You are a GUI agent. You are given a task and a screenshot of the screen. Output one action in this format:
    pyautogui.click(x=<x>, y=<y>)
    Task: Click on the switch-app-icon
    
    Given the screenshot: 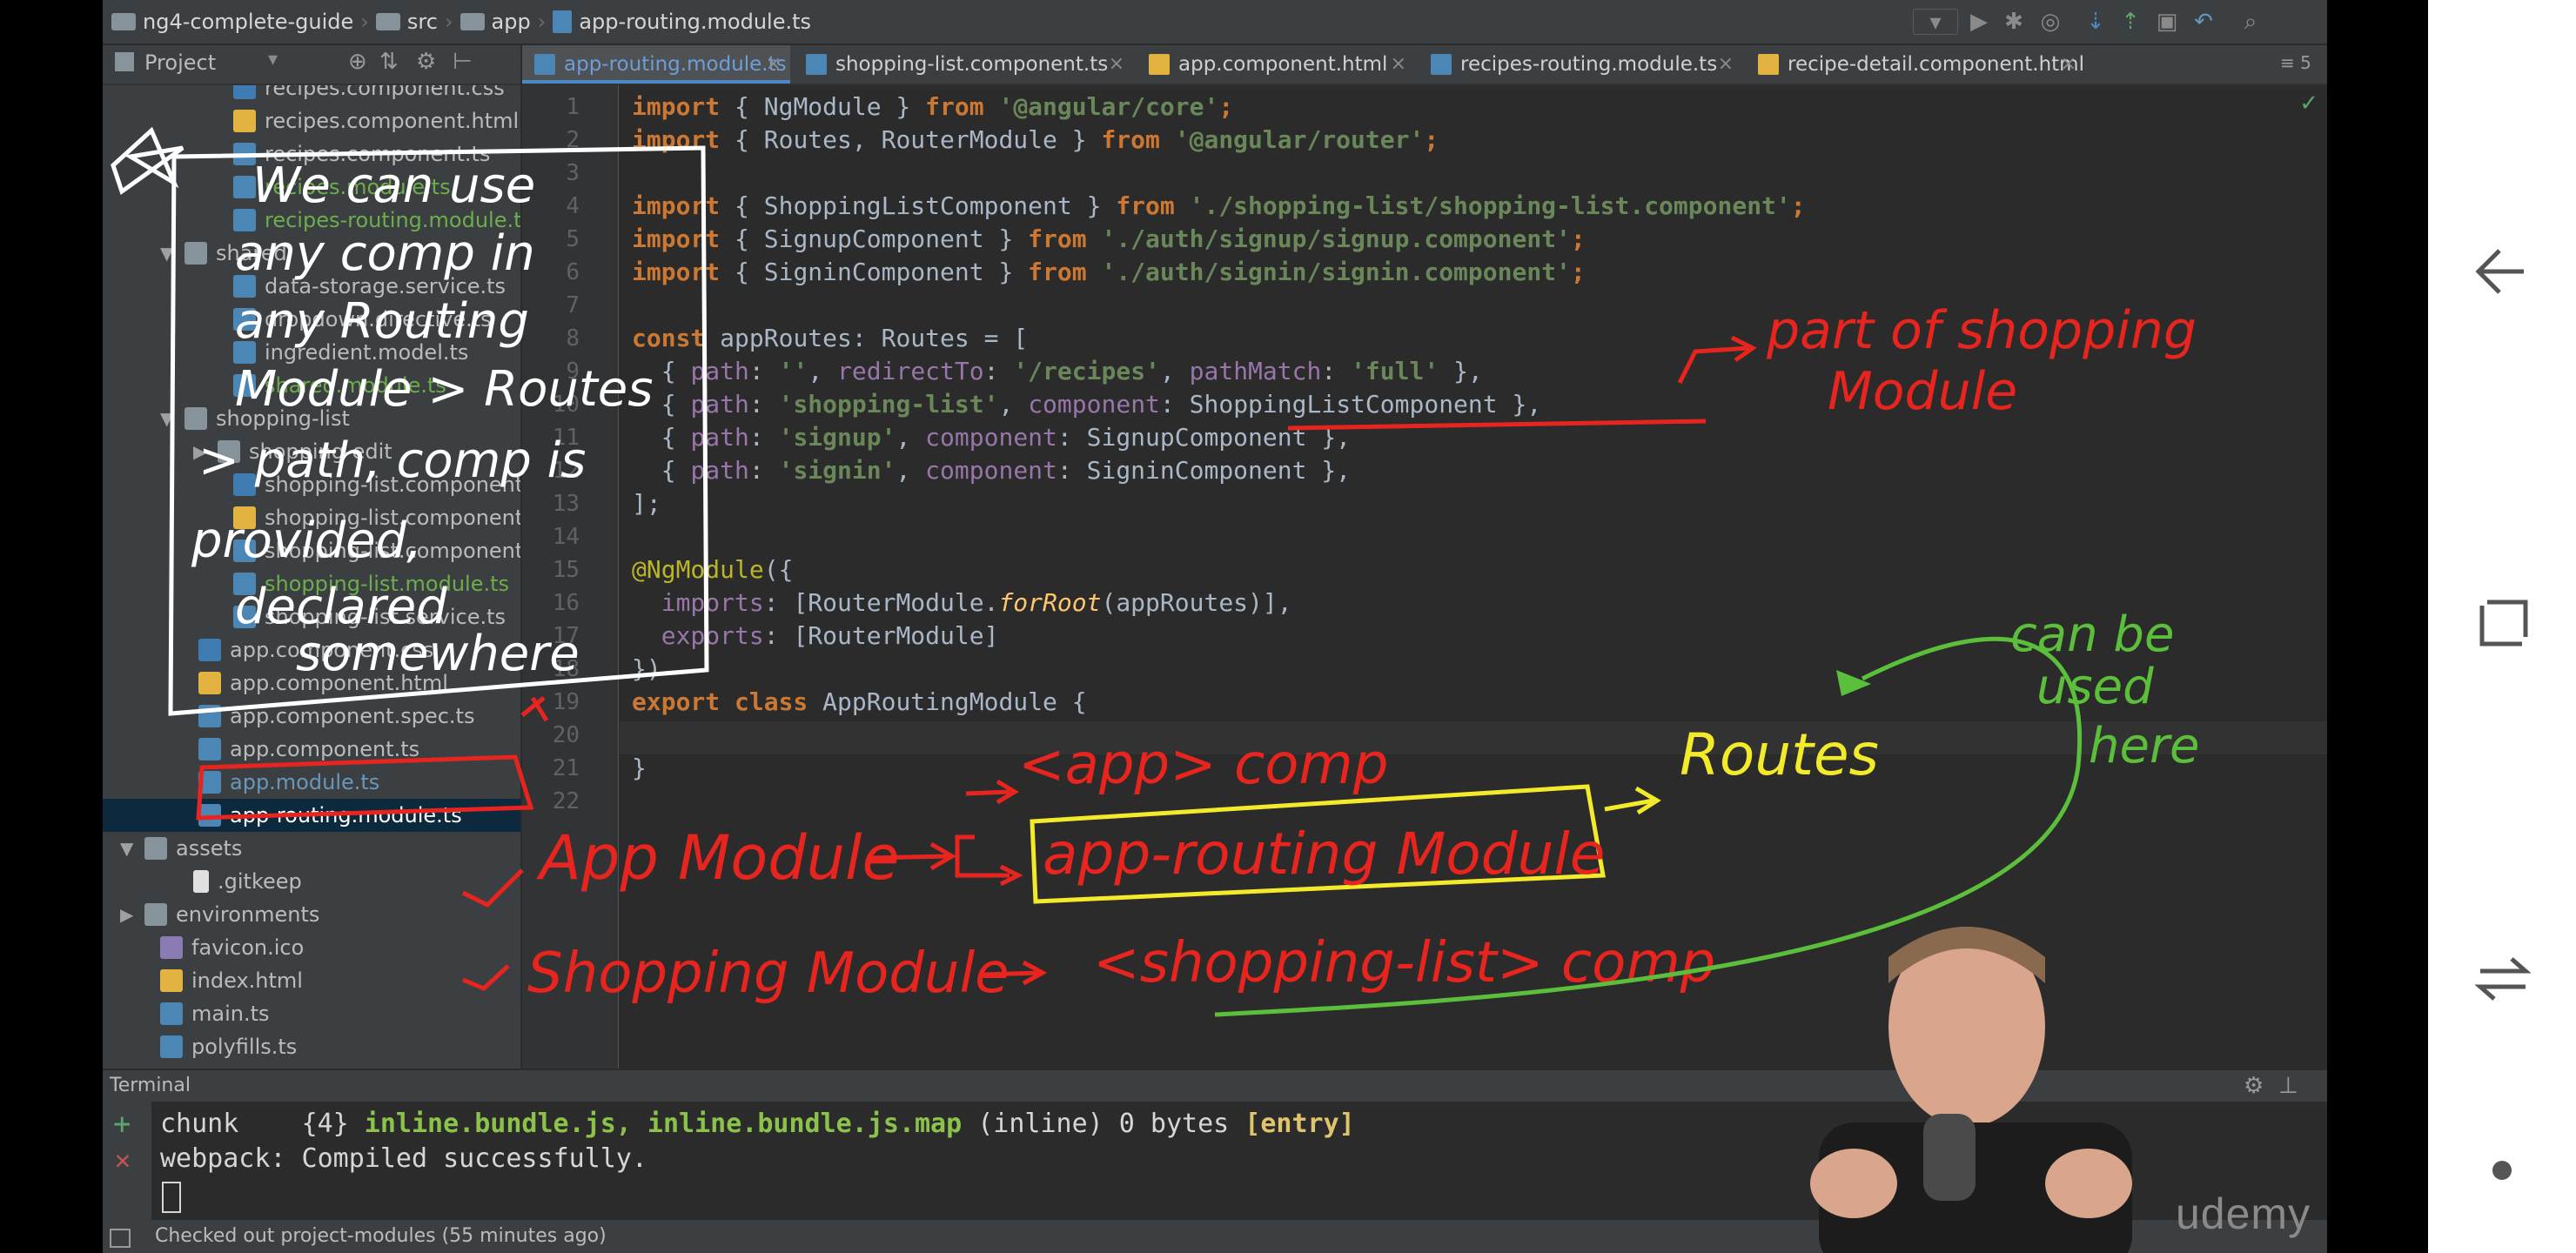 What is the action you would take?
    pyautogui.click(x=2503, y=978)
    